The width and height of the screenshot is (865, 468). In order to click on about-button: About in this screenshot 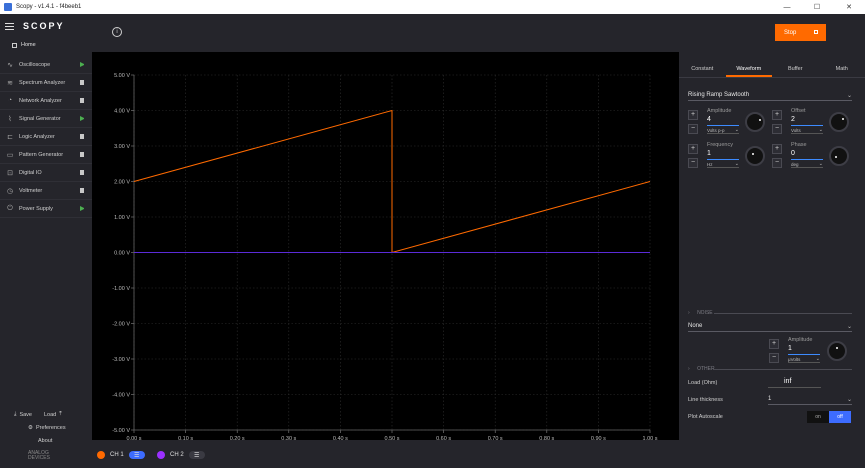, I will do `click(45, 441)`.